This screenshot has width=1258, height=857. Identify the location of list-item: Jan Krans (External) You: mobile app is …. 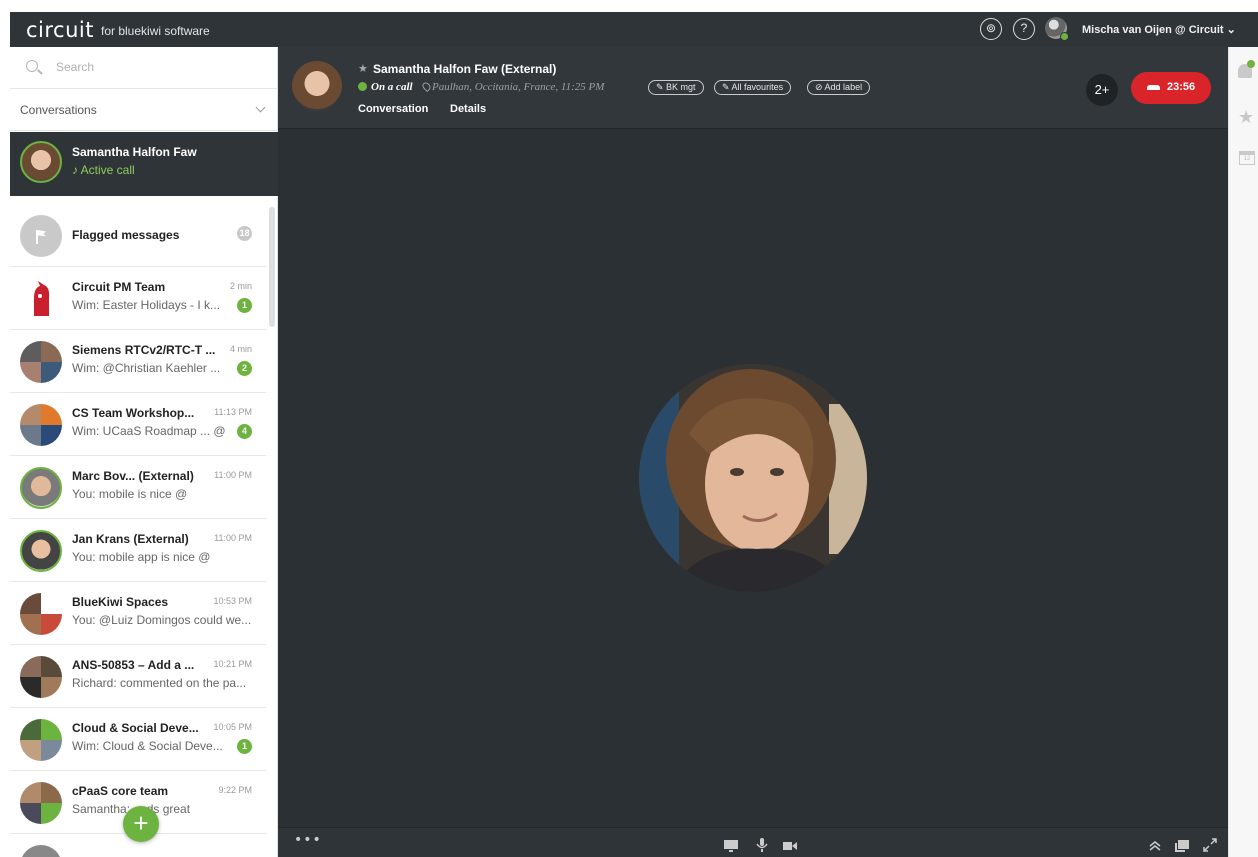
(138, 550).